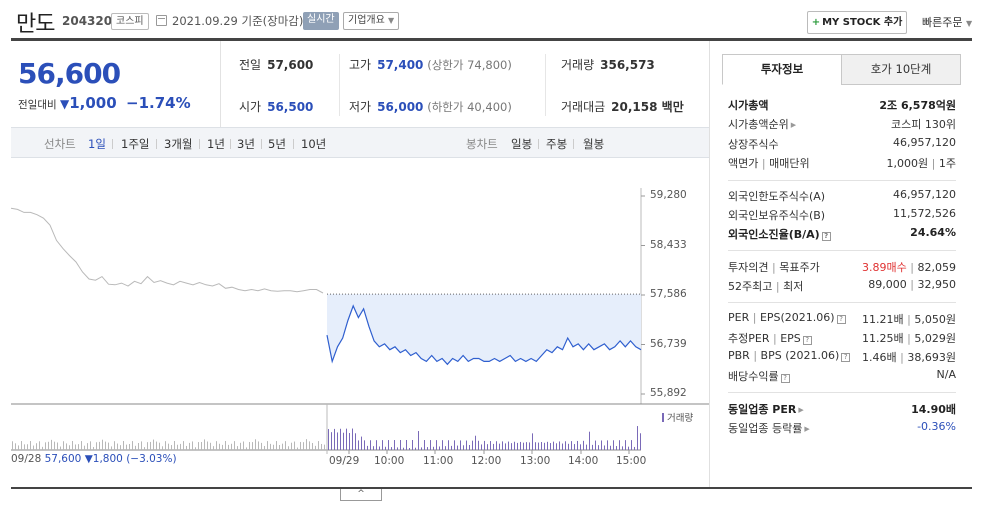  What do you see at coordinates (93, 103) in the screenshot?
I see `change-value: 1,000` at bounding box center [93, 103].